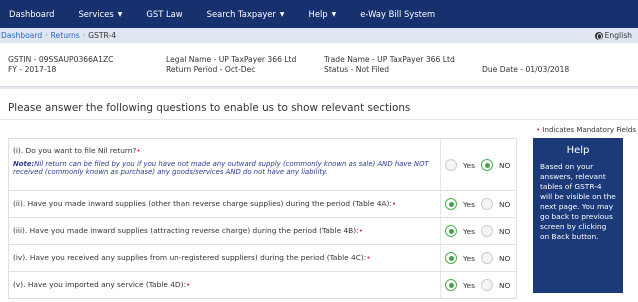  What do you see at coordinates (65, 35) in the screenshot?
I see `breadcrumb-returns: Returns` at bounding box center [65, 35].